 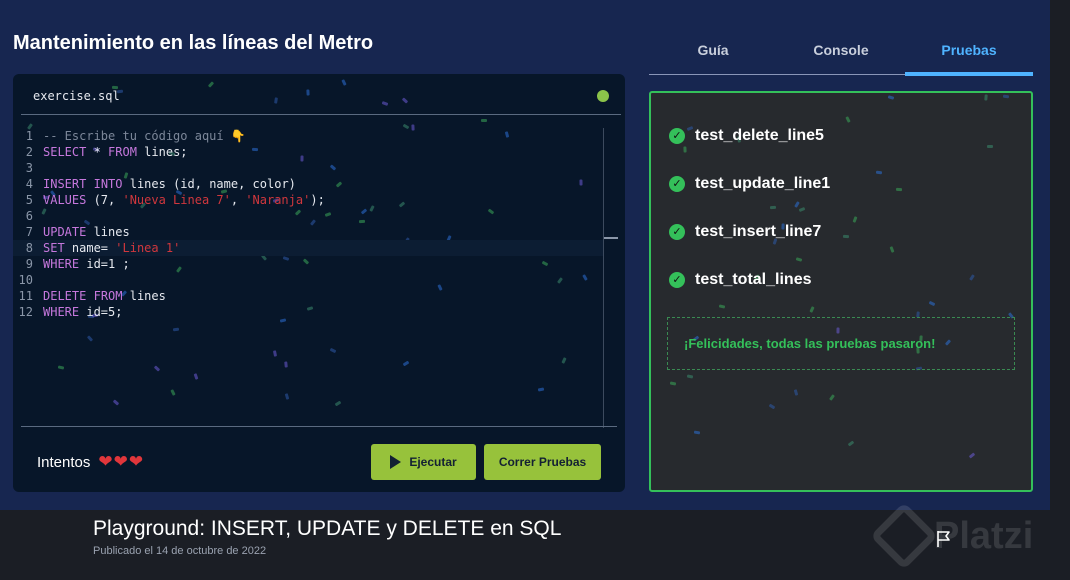 What do you see at coordinates (611, 238) in the screenshot?
I see `scroll-thumb` at bounding box center [611, 238].